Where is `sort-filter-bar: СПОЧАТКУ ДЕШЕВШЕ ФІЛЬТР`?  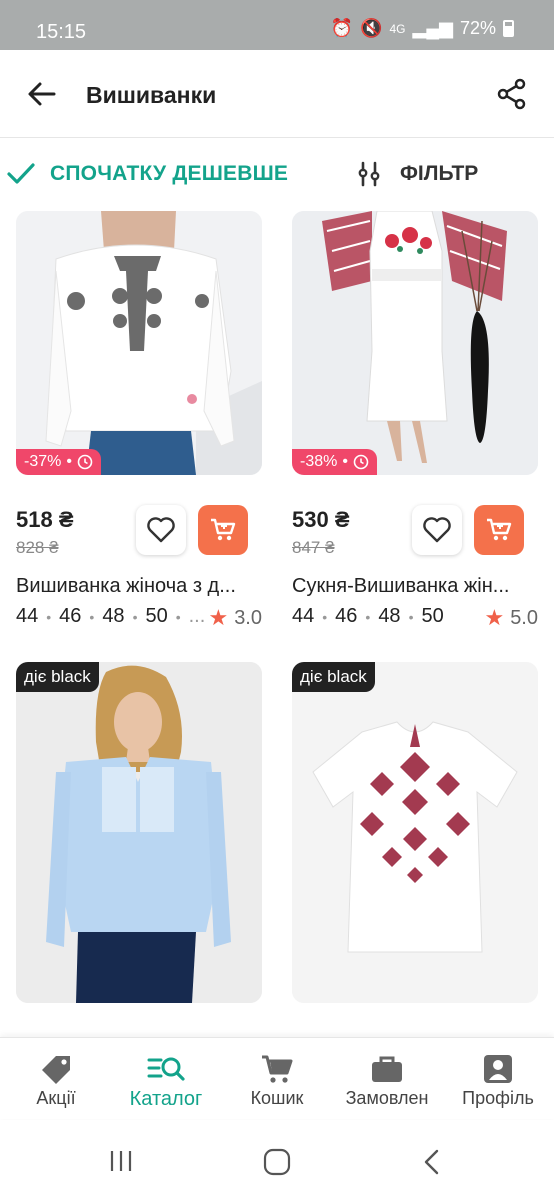
sort-filter-bar: СПОЧАТКУ ДЕШЕВШЕ ФІЛЬТР is located at coordinates (277, 175).